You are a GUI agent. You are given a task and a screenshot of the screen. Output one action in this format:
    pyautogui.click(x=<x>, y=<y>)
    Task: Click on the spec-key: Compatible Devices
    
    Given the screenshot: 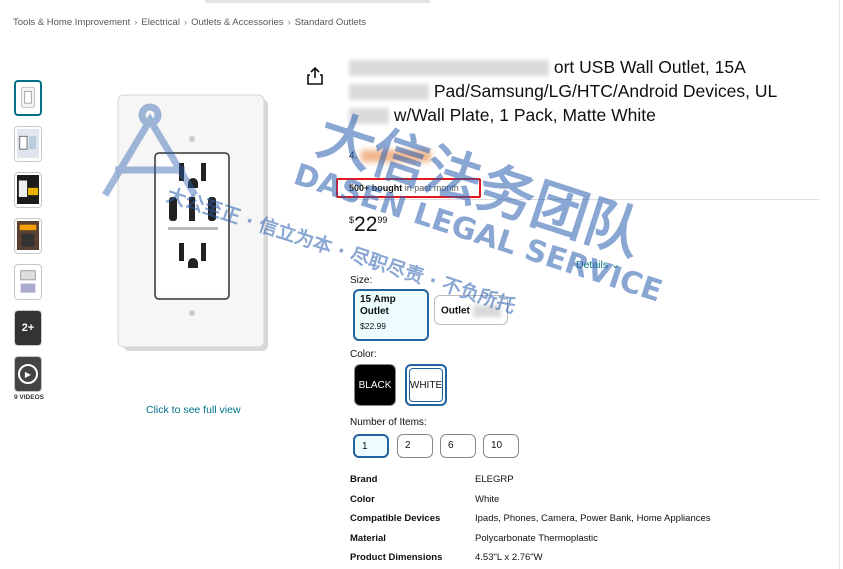 What is the action you would take?
    pyautogui.click(x=395, y=519)
    